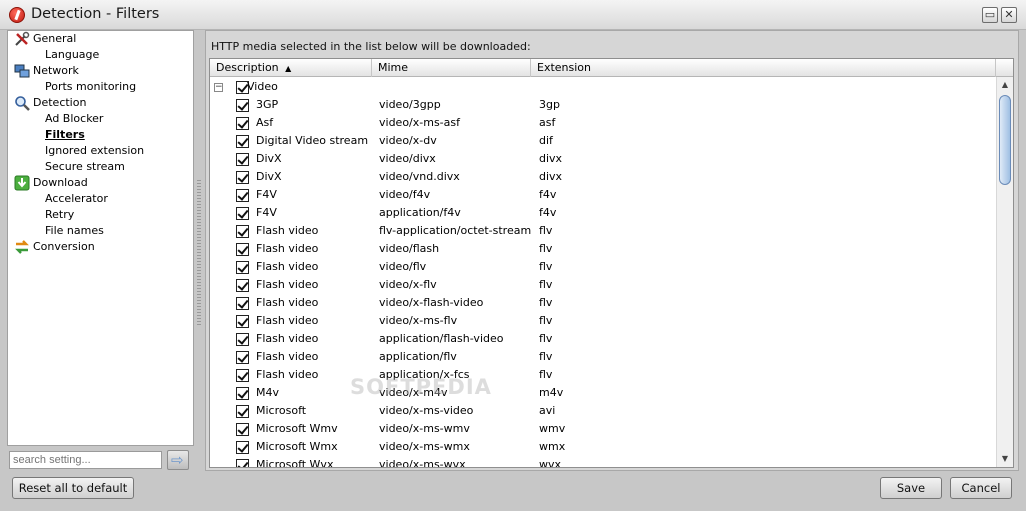  I want to click on cancel-button: Cancel, so click(981, 488).